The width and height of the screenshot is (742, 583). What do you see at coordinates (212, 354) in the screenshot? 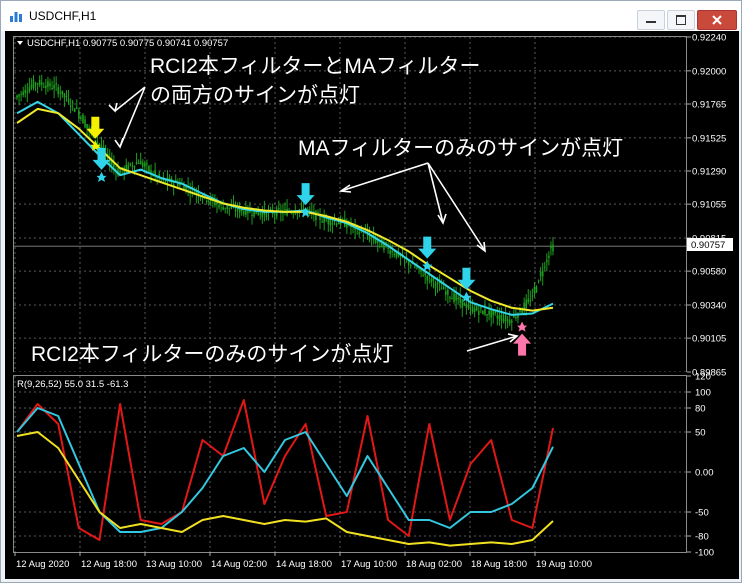
I see `annotation-rci-text: RCI2本フィルターのみのサインが点灯` at bounding box center [212, 354].